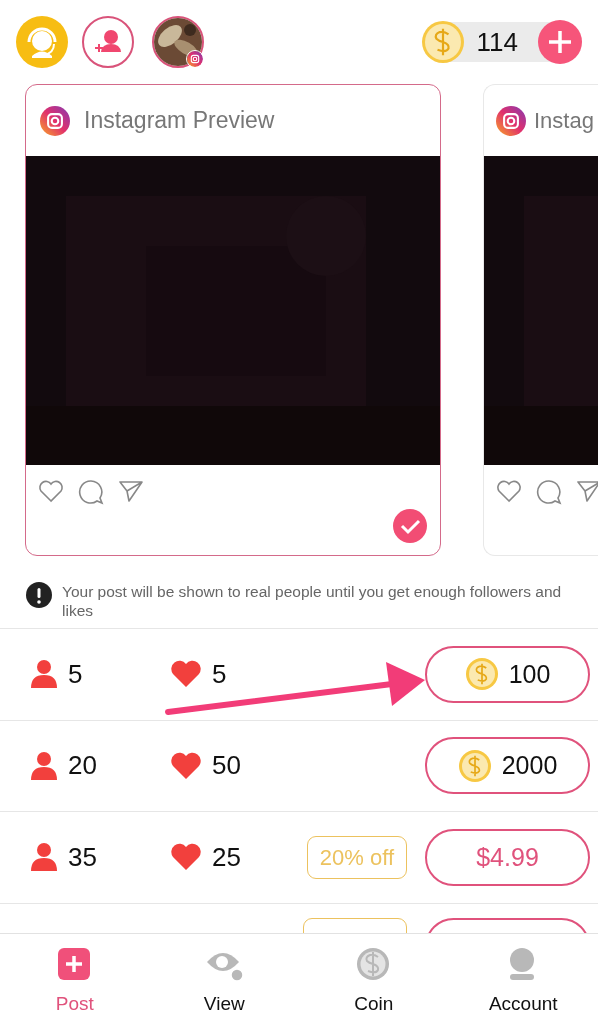 This screenshot has height=1024, width=598. I want to click on info-icon, so click(39, 595).